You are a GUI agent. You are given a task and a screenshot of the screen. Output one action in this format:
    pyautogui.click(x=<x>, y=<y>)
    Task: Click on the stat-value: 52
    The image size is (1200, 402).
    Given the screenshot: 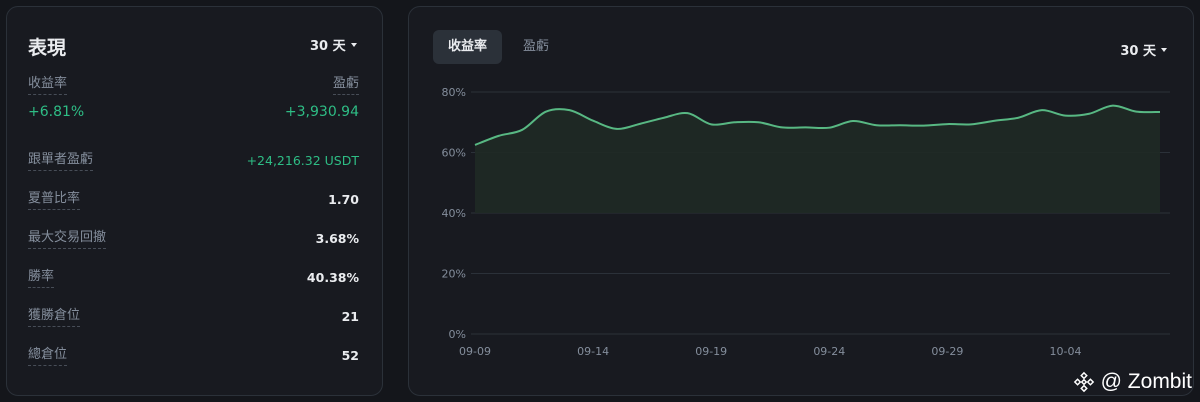 What is the action you would take?
    pyautogui.click(x=350, y=355)
    